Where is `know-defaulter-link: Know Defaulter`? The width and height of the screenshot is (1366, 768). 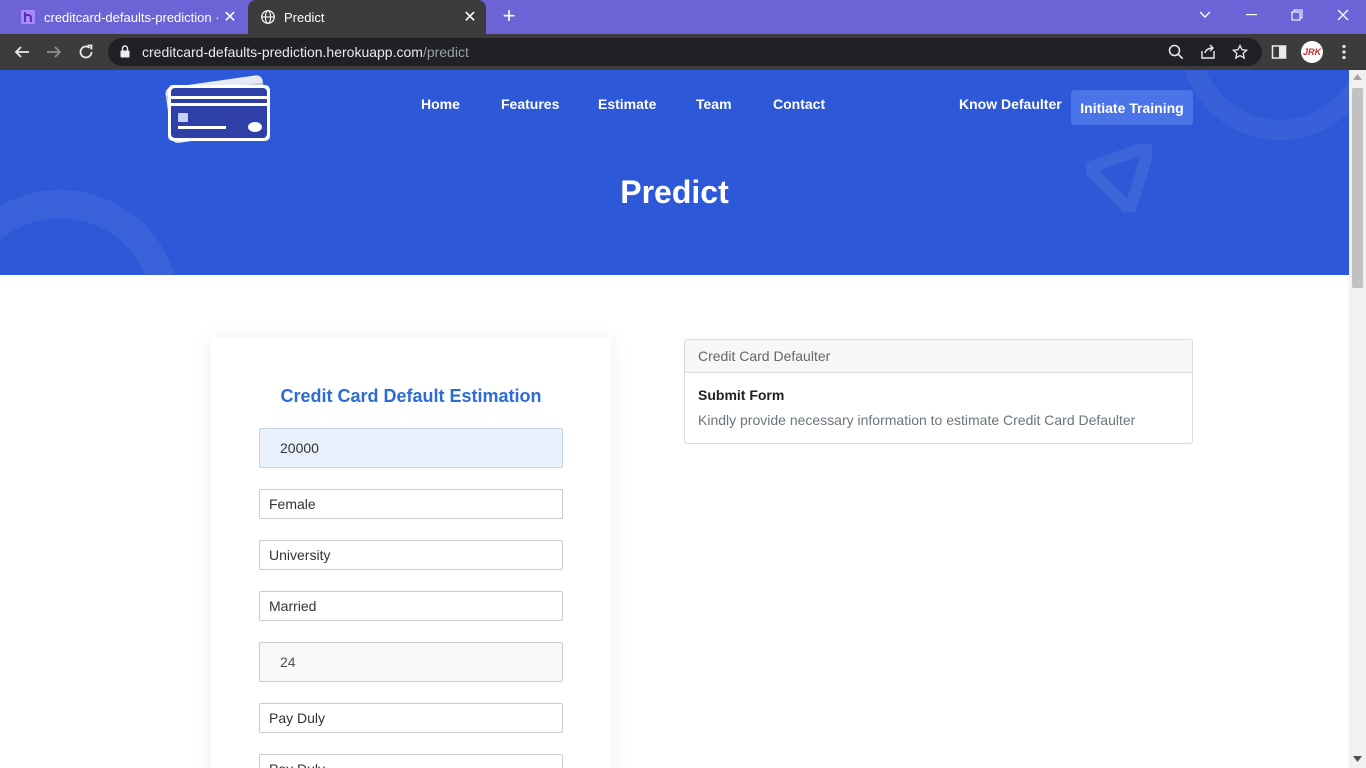
know-defaulter-link: Know Defaulter is located at coordinates (1010, 104).